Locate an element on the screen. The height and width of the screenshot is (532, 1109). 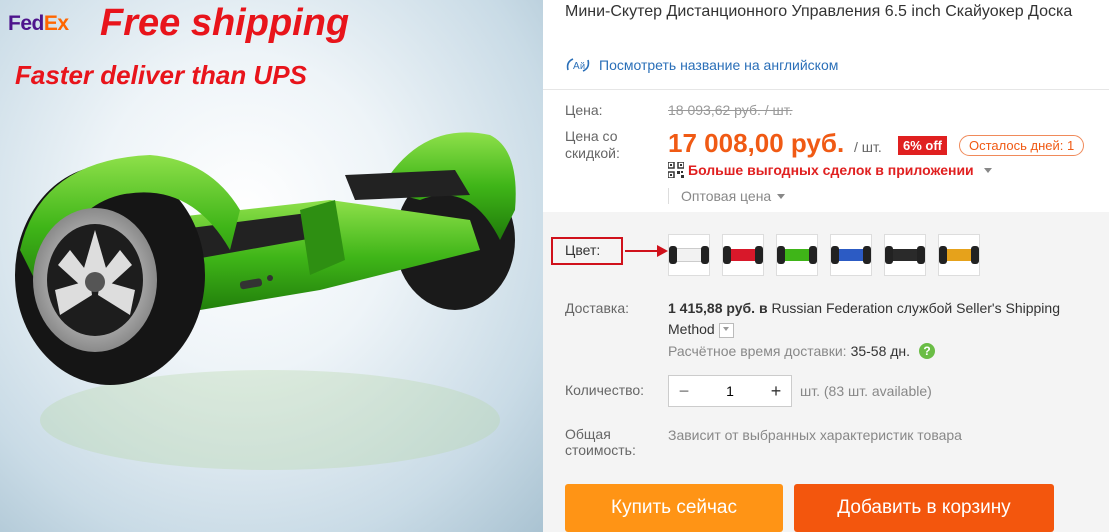
delivery-label: Доставка: is located at coordinates (597, 308).